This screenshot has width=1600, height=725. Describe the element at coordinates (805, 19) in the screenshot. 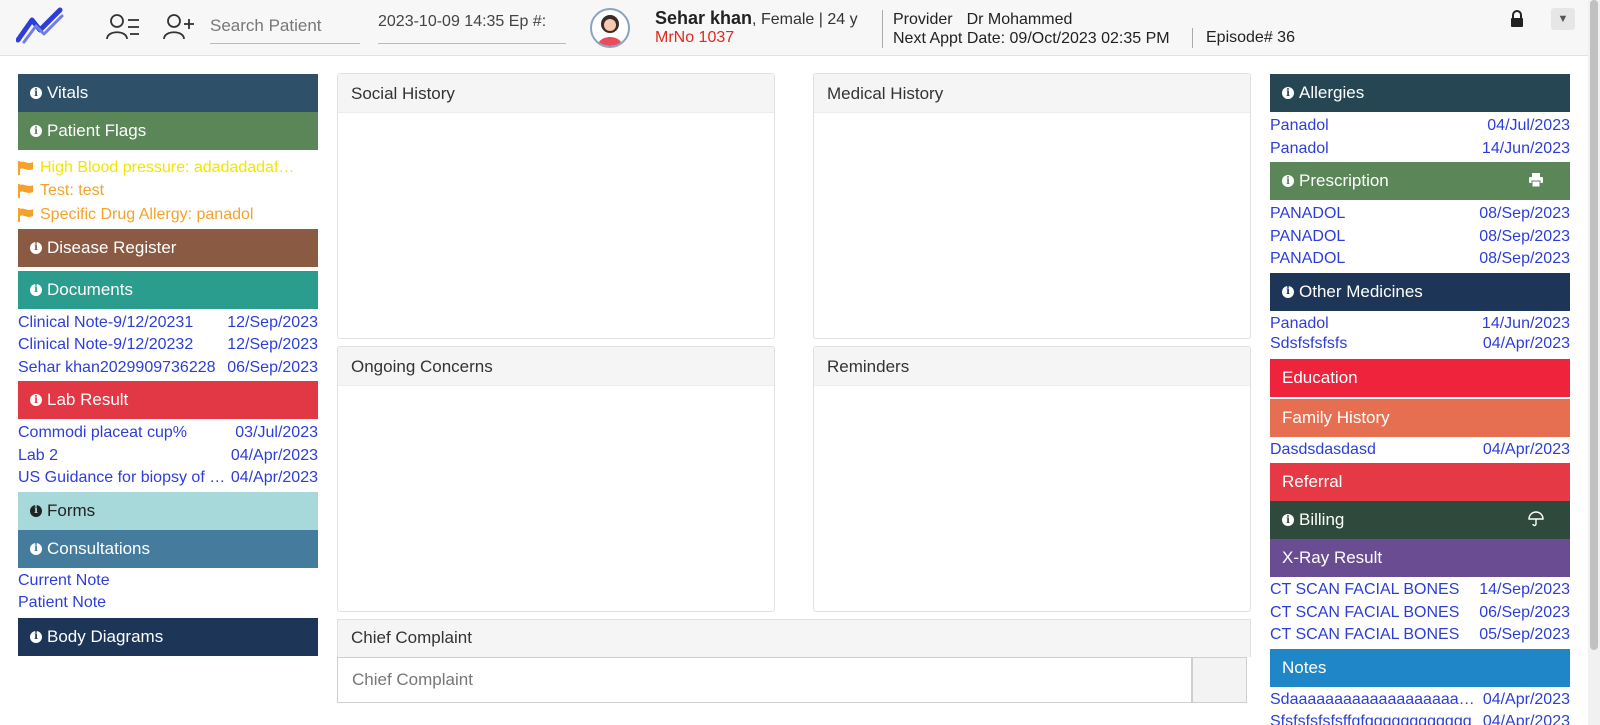

I see `patient-meta: , Female | 24 y` at that location.